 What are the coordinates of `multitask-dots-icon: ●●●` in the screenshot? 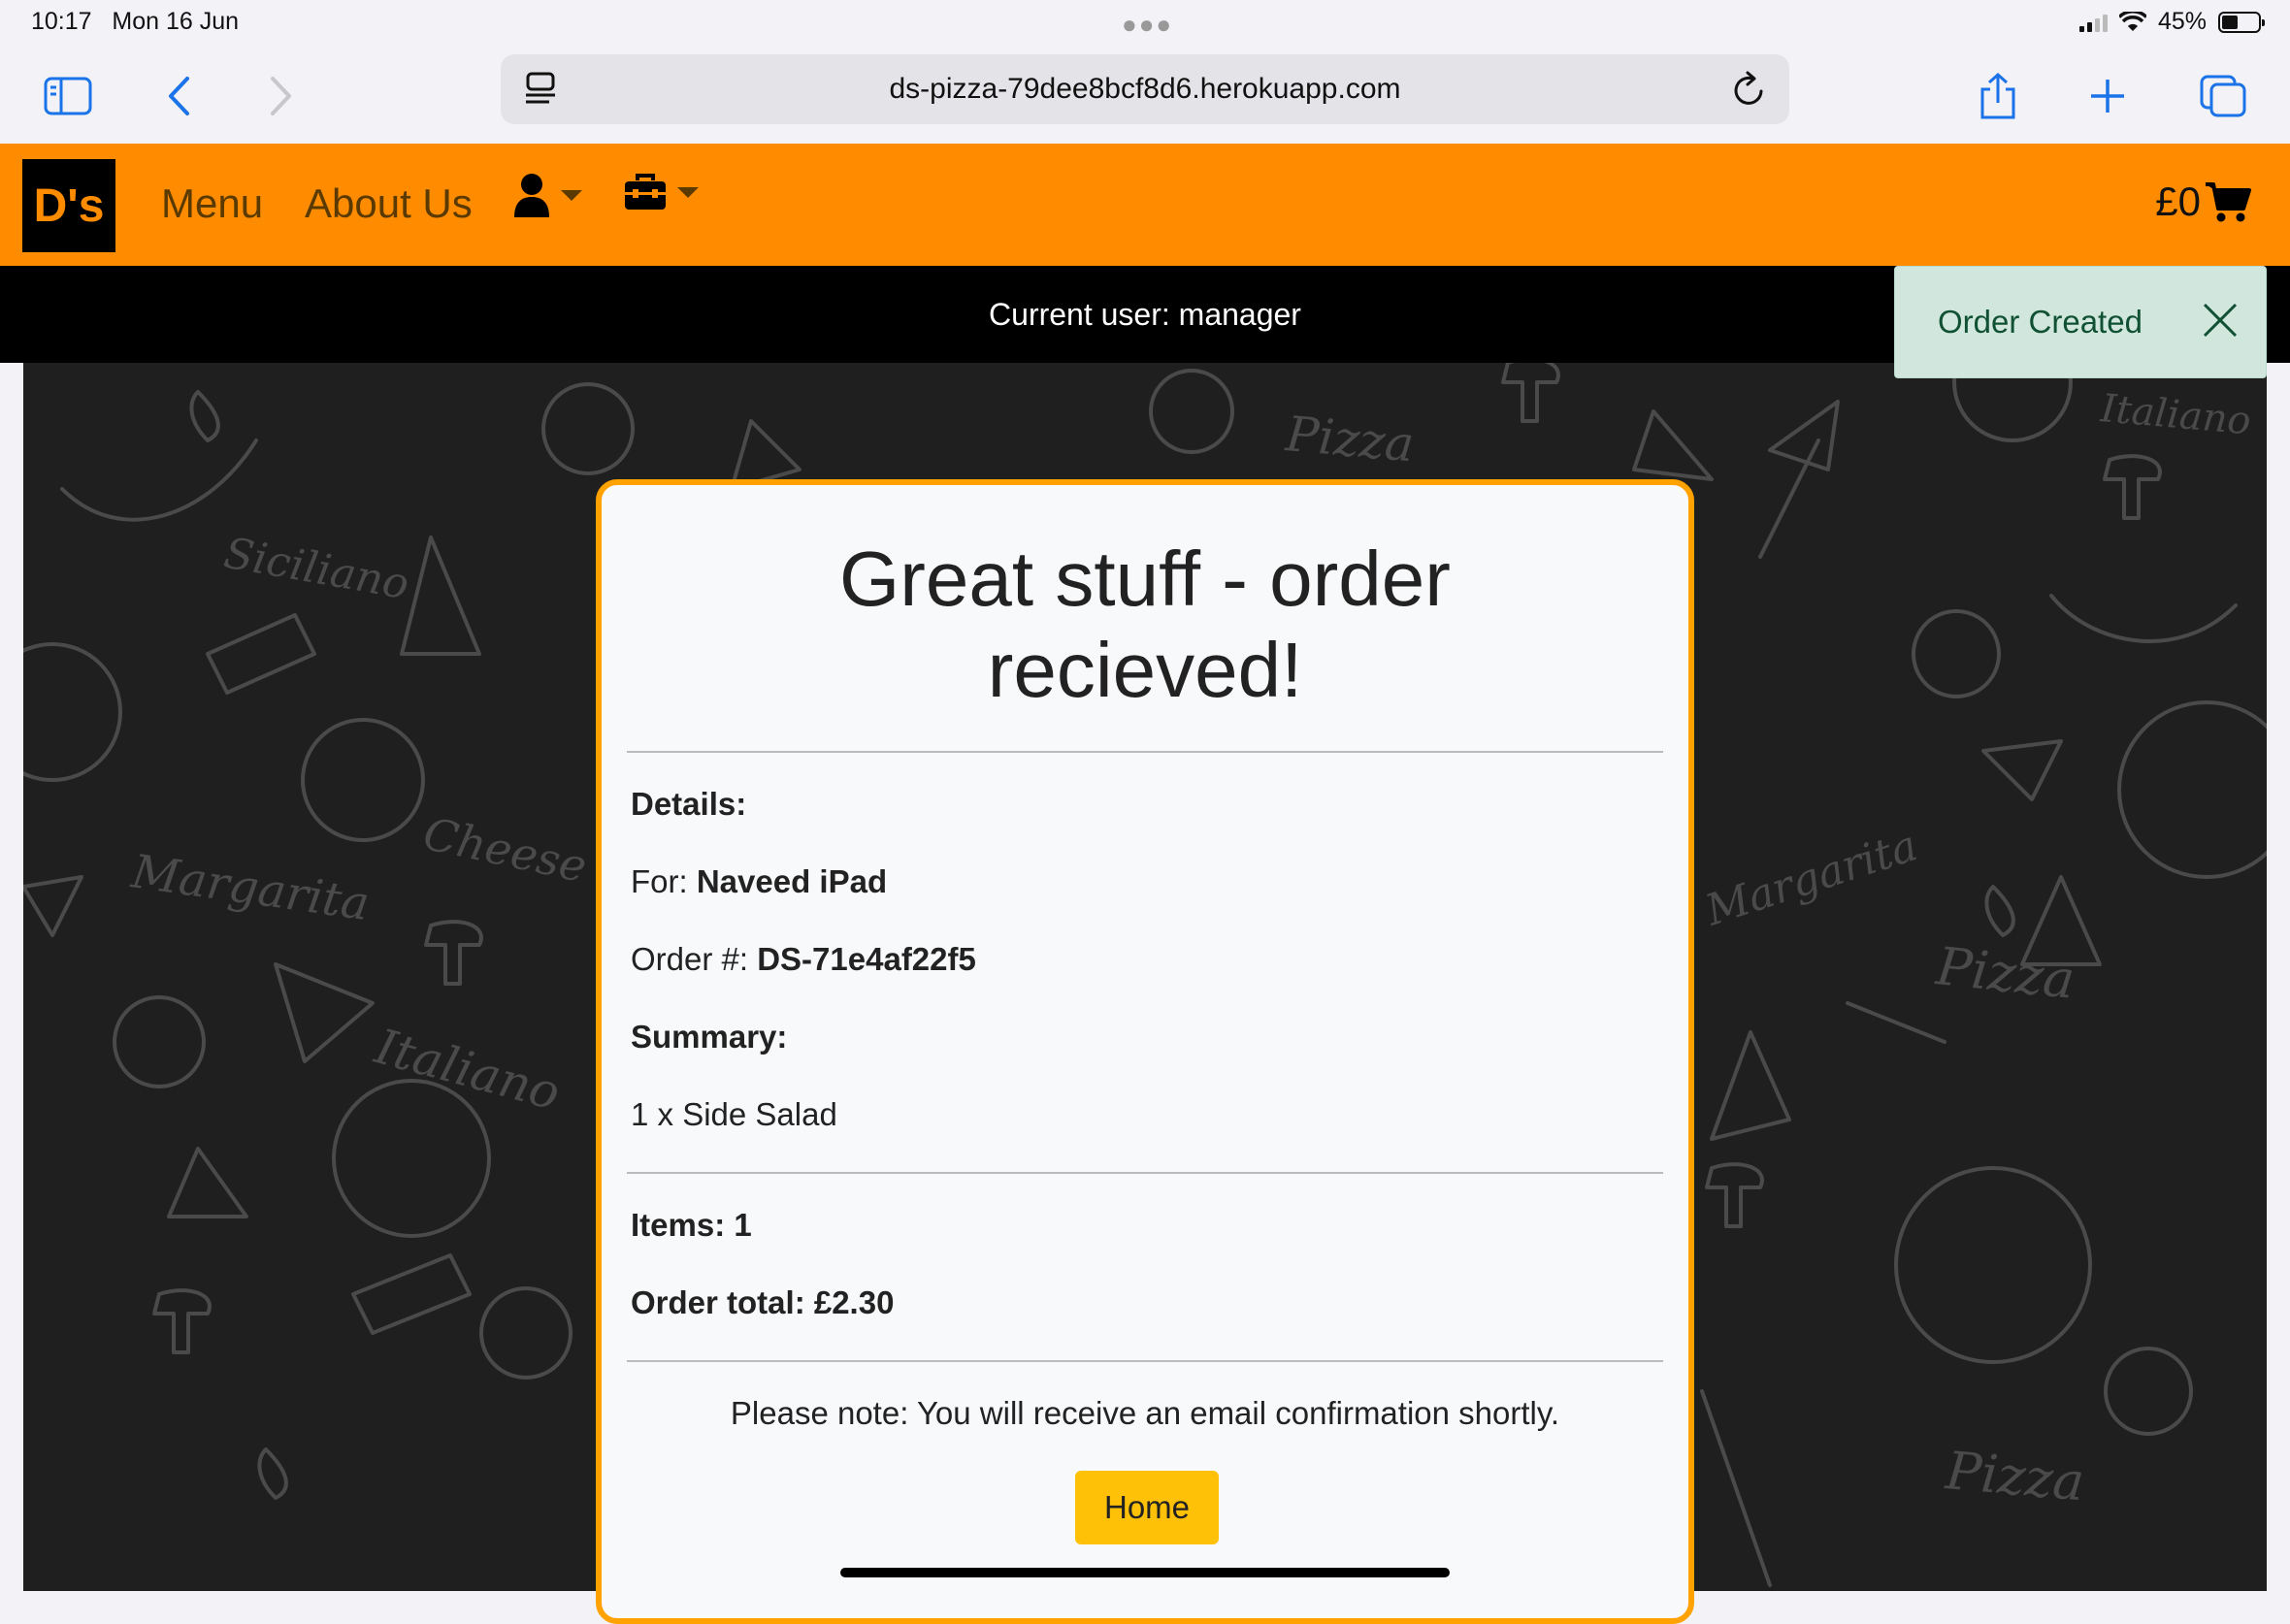 It's located at (1147, 25).